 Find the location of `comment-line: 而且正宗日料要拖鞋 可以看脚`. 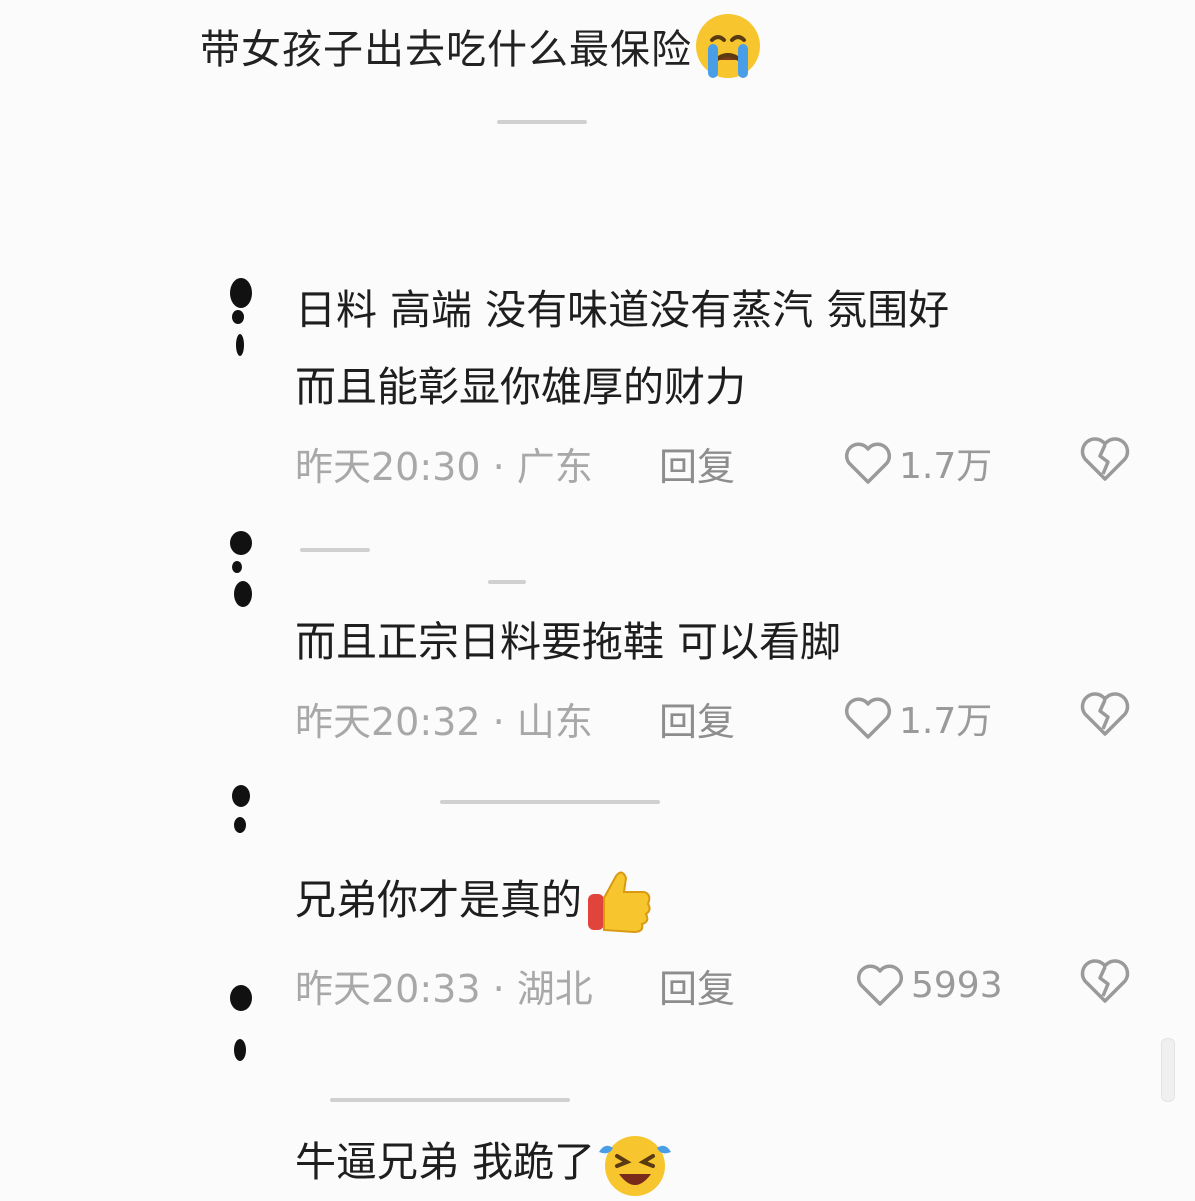

comment-line: 而且正宗日料要拖鞋 可以看脚 is located at coordinates (568, 642).